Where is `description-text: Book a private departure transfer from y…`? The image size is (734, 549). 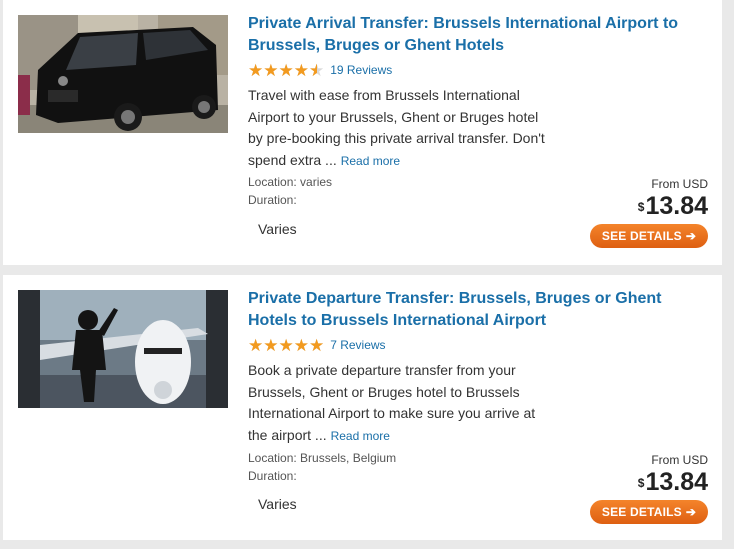 description-text: Book a private departure transfer from y… is located at coordinates (392, 402).